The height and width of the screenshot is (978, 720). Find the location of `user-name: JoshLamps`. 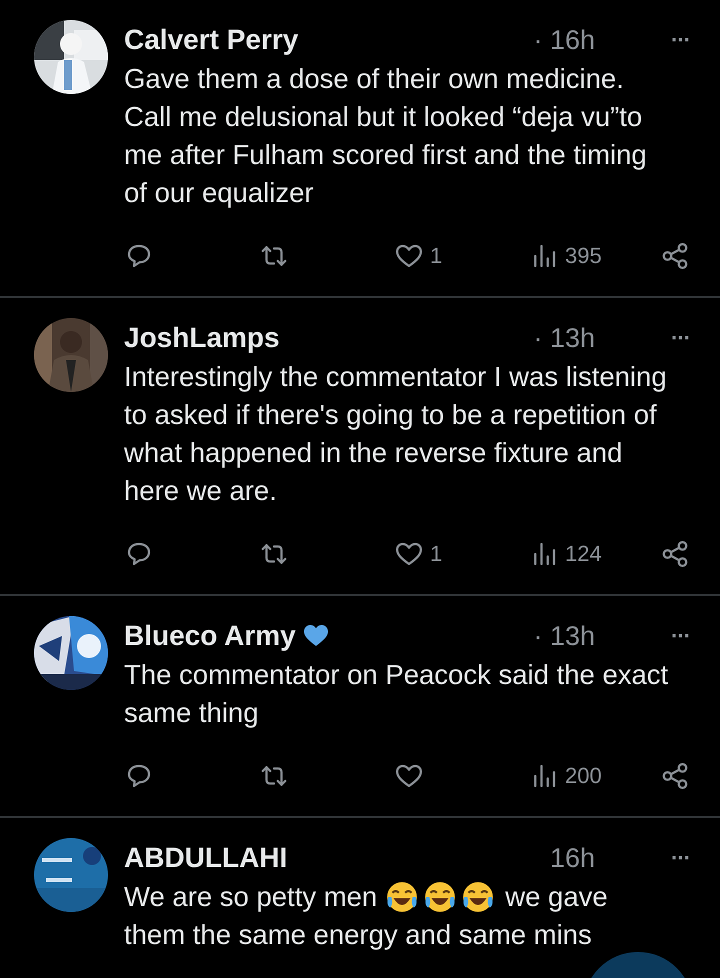

user-name: JoshLamps is located at coordinates (202, 338).